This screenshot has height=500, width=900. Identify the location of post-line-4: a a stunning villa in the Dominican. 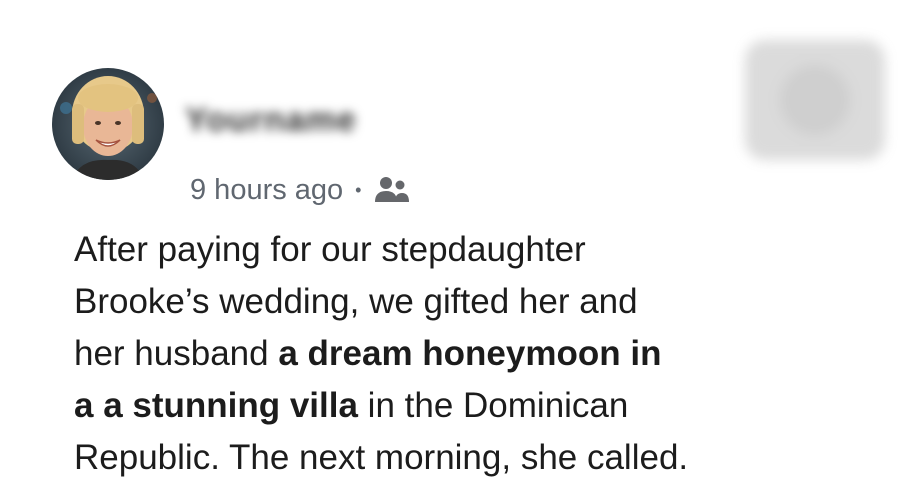
(474, 406).